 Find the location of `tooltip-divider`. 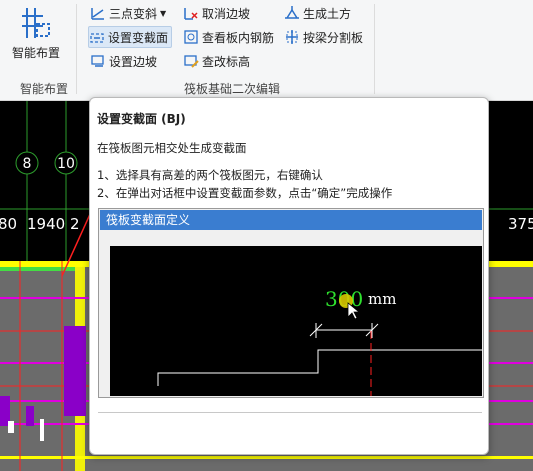

tooltip-divider is located at coordinates (290, 412).